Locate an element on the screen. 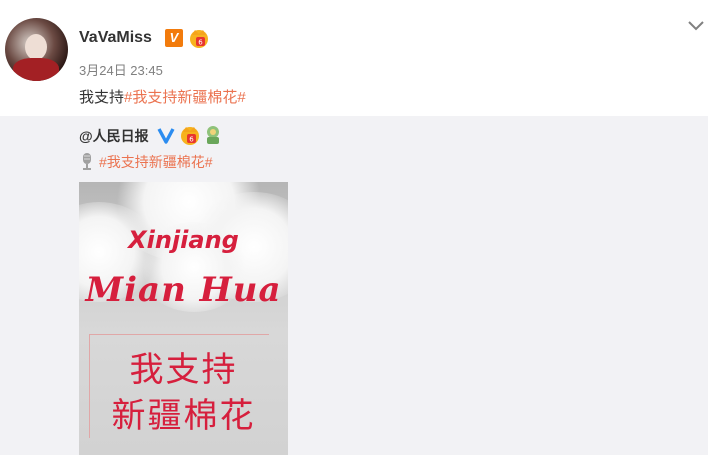 The height and width of the screenshot is (455, 708). repost-author: @人民日报 is located at coordinates (114, 136).